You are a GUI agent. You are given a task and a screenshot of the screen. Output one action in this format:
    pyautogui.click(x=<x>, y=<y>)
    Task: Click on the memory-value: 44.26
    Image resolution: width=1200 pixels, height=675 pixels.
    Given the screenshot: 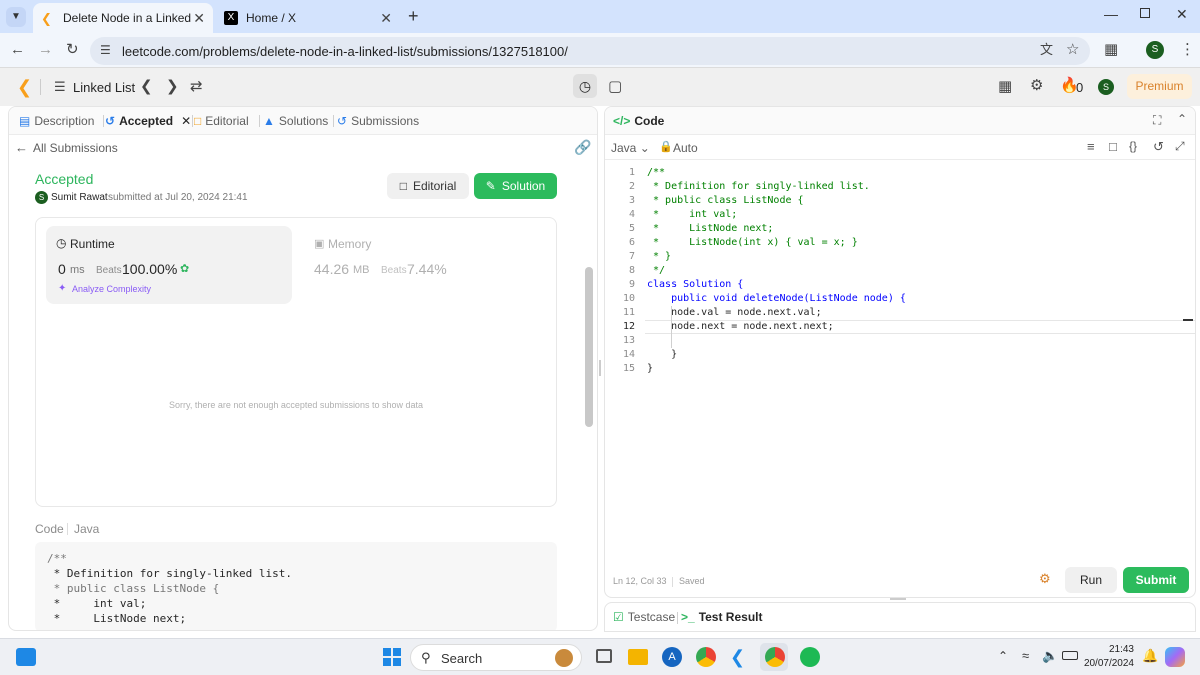 What is the action you would take?
    pyautogui.click(x=332, y=269)
    